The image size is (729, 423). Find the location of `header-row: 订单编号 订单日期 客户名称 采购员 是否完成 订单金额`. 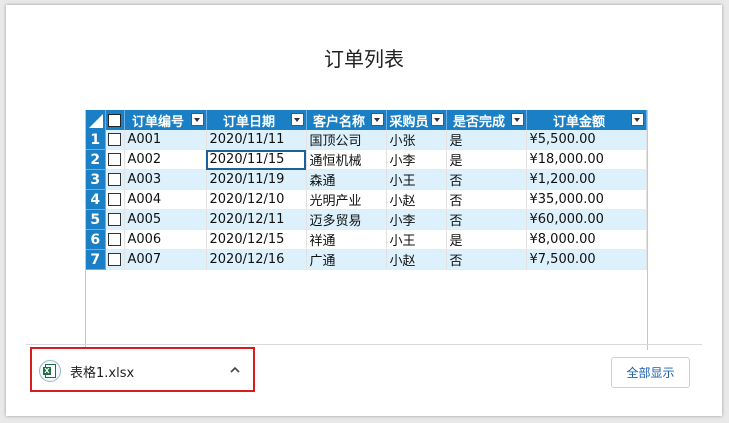

header-row: 订单编号 订单日期 客户名称 采购员 是否完成 订单金额 is located at coordinates (366, 120).